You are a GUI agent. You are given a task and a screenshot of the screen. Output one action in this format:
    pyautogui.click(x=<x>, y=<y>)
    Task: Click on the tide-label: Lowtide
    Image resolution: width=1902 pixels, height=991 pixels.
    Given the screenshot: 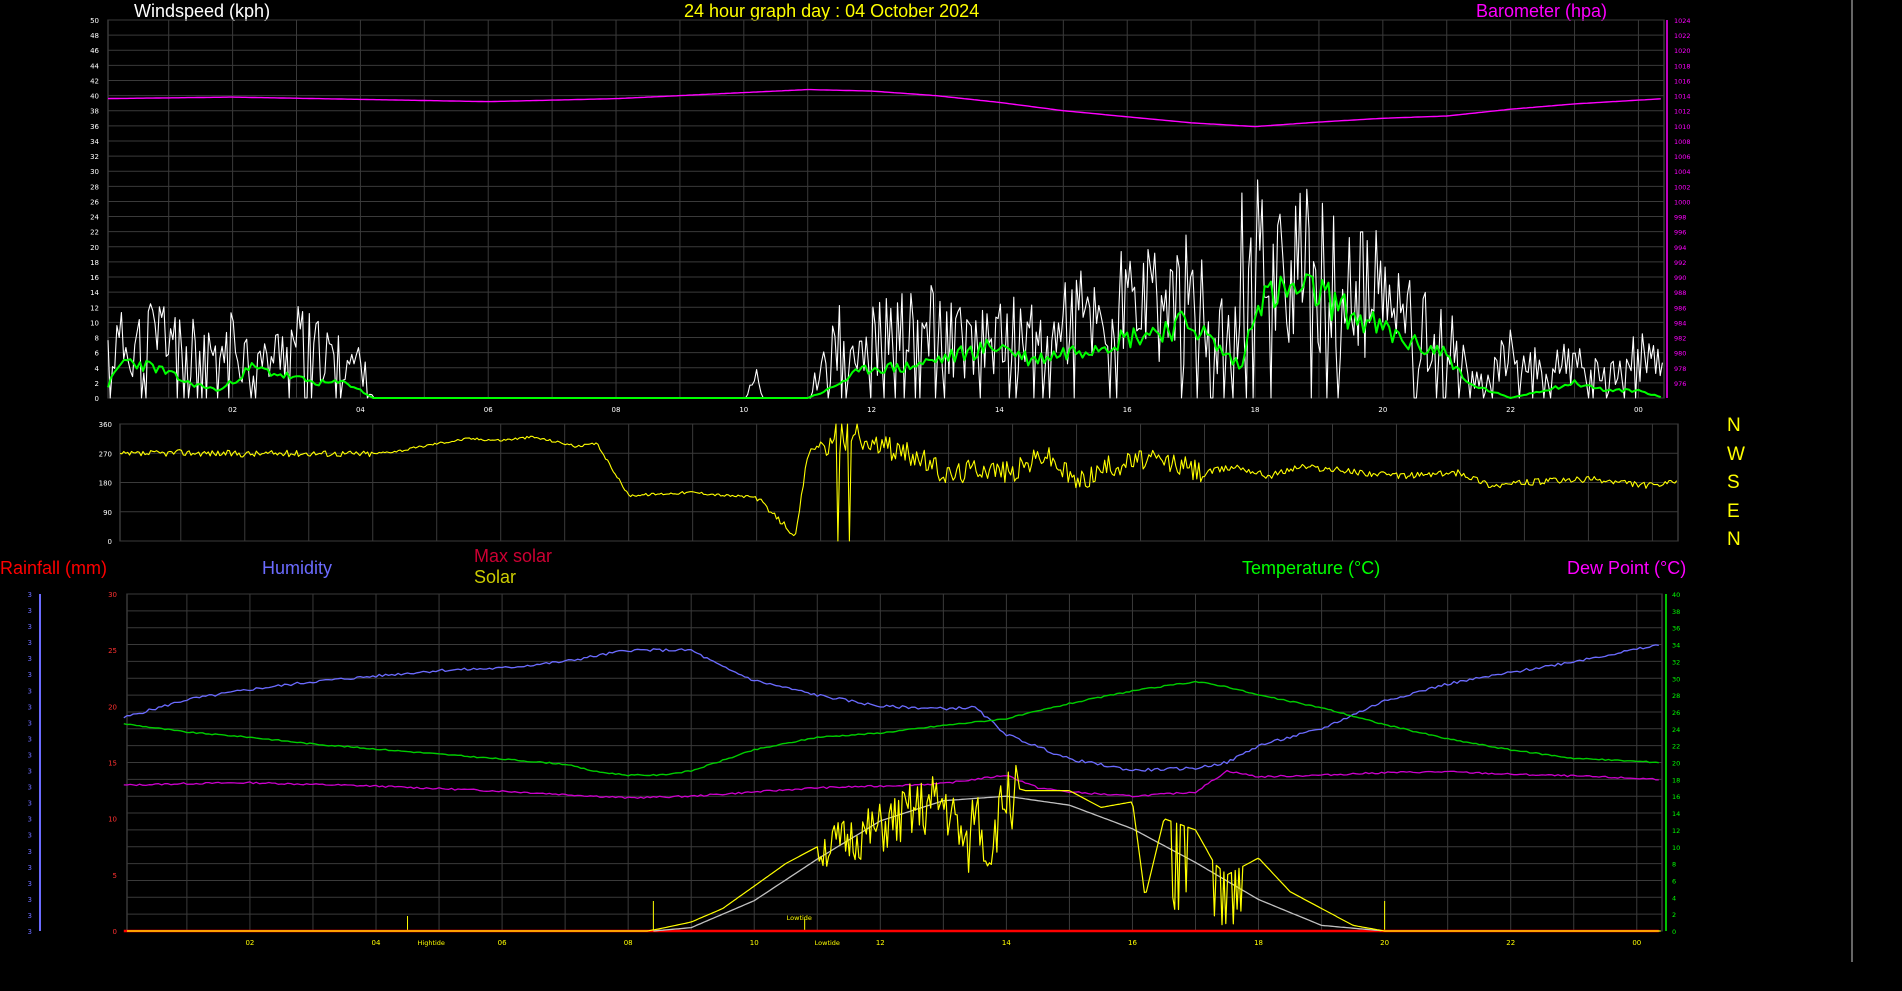 What is the action you would take?
    pyautogui.click(x=799, y=918)
    